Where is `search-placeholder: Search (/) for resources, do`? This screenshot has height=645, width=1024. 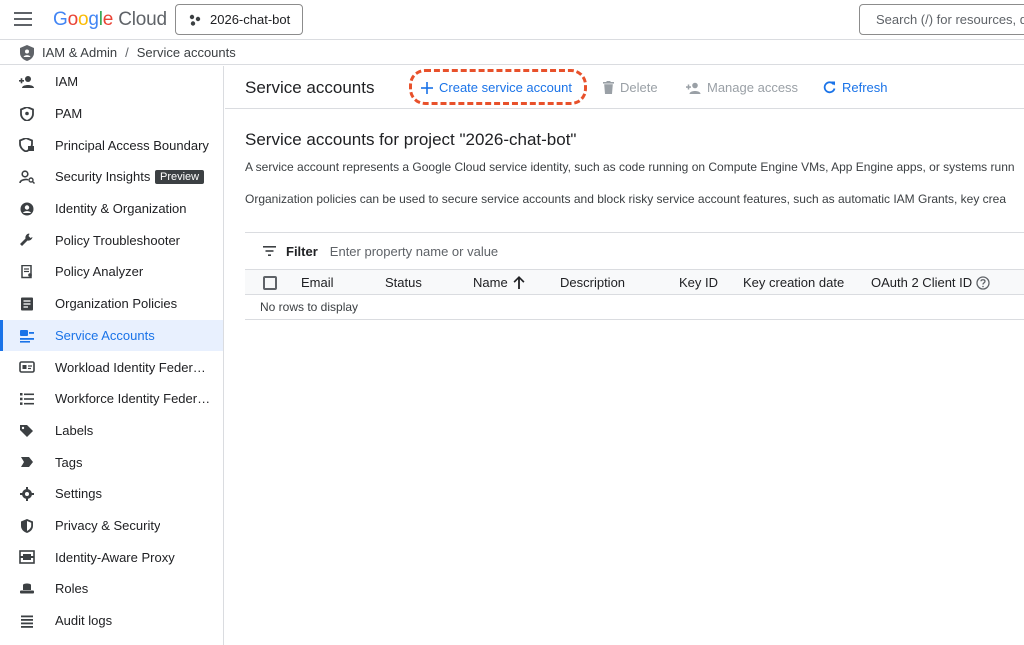
search-placeholder: Search (/) for resources, do is located at coordinates (950, 19).